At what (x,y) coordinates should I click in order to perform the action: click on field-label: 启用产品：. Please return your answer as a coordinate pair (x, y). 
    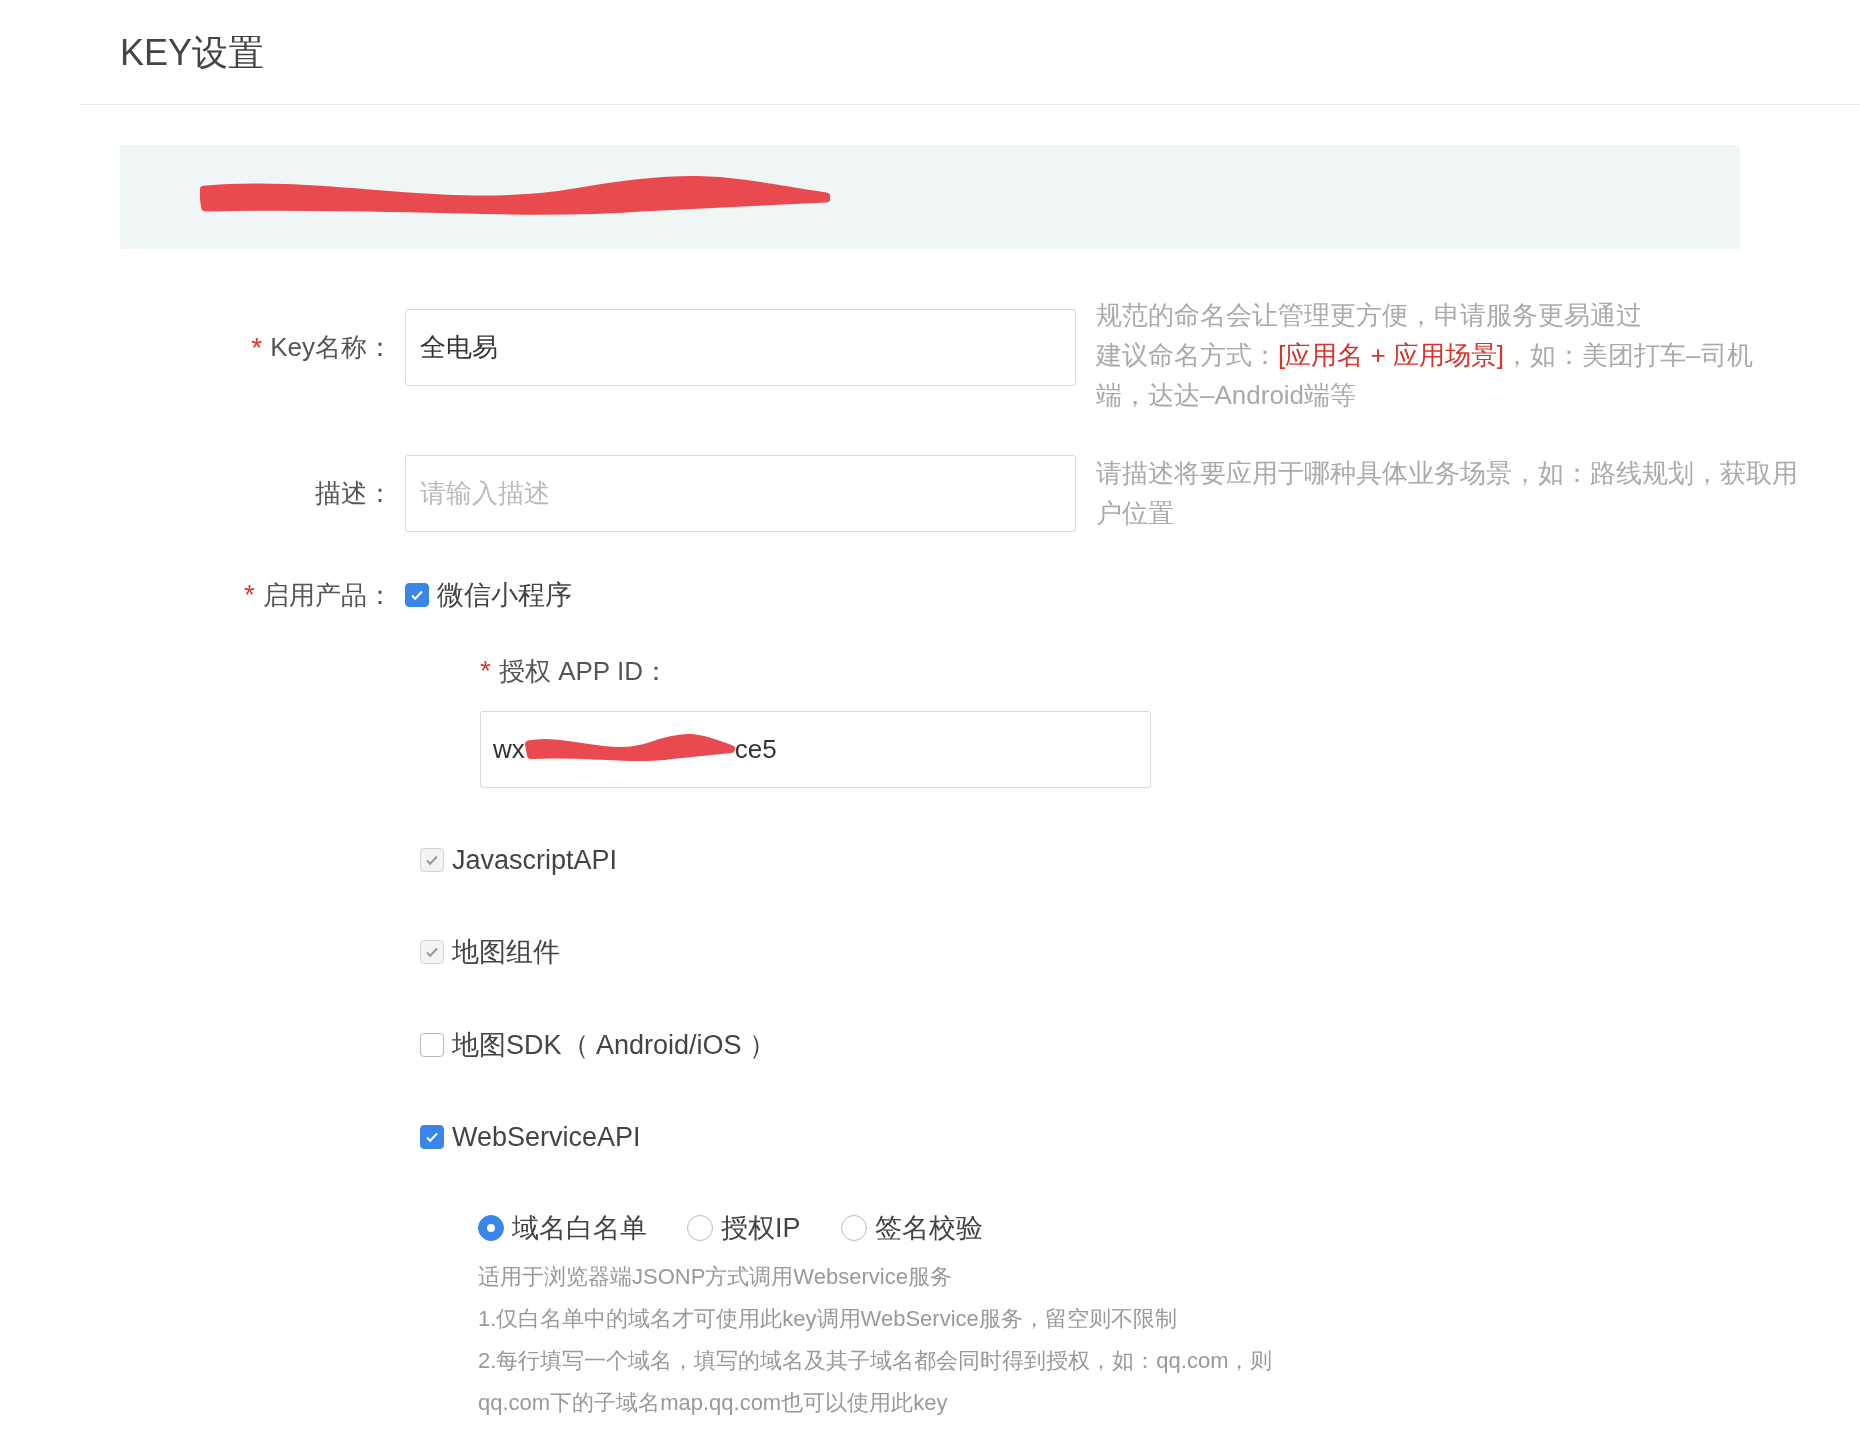
    Looking at the image, I should click on (328, 595).